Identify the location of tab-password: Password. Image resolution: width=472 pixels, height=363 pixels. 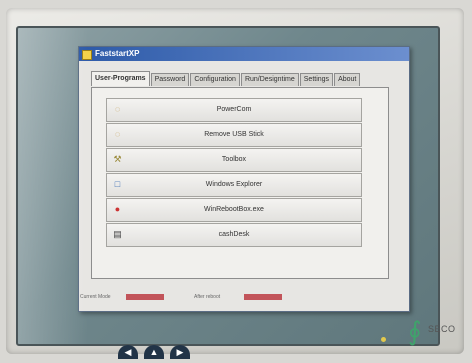
(170, 79).